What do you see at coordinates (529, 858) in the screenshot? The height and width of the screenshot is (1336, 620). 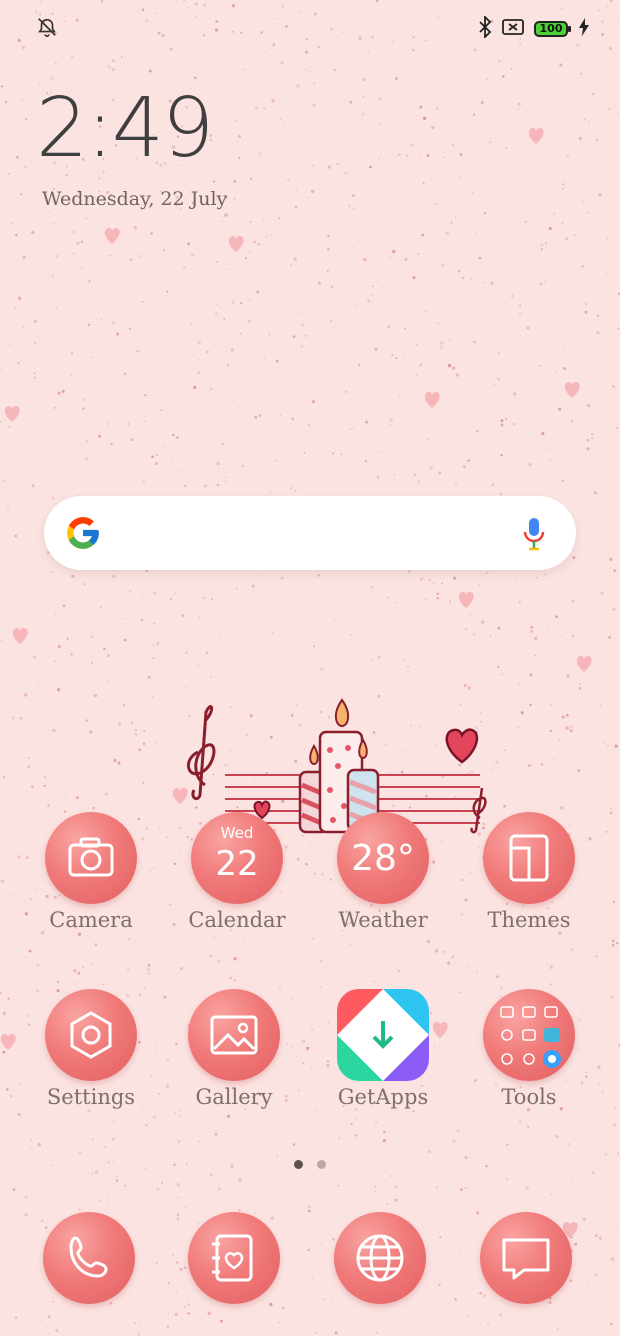 I see `themes-icon` at bounding box center [529, 858].